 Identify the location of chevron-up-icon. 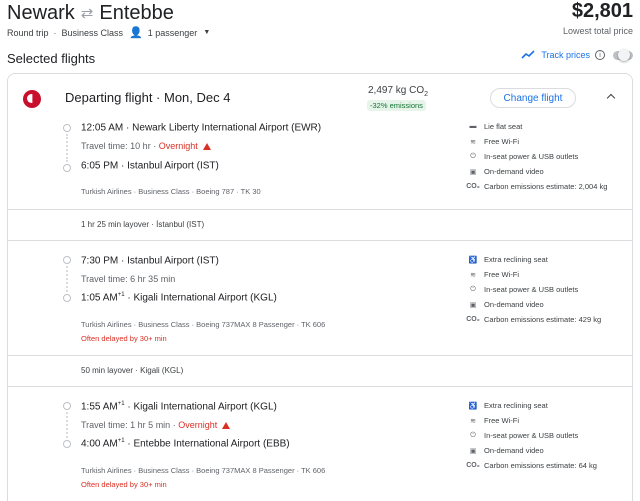
(612, 97).